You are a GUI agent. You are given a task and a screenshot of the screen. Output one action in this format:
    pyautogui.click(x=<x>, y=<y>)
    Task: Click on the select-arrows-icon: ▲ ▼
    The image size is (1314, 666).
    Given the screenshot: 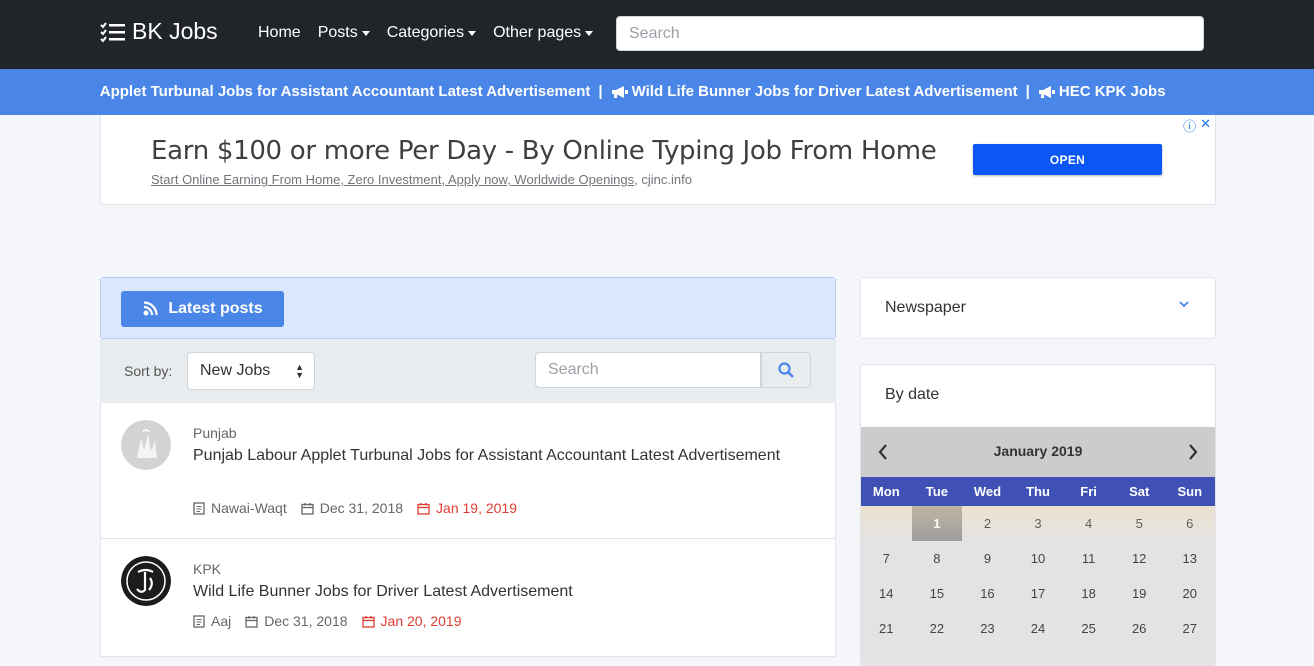 What is the action you would take?
    pyautogui.click(x=299, y=371)
    